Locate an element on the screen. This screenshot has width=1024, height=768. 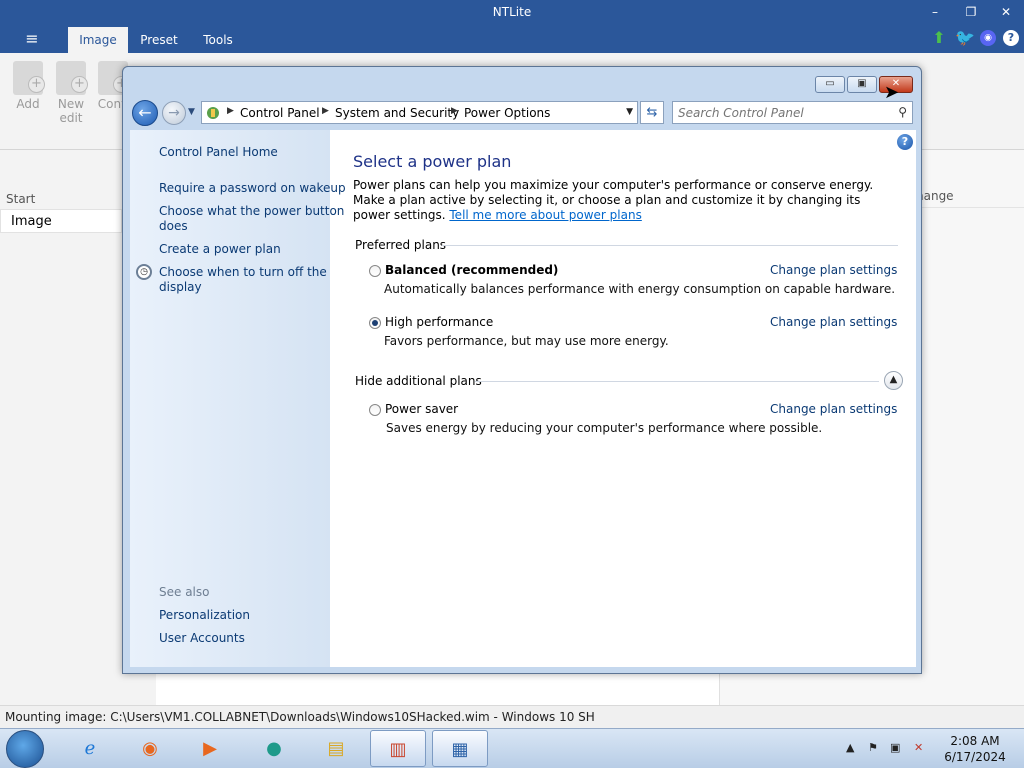
link-power-button-cont: does is located at coordinates (173, 226).